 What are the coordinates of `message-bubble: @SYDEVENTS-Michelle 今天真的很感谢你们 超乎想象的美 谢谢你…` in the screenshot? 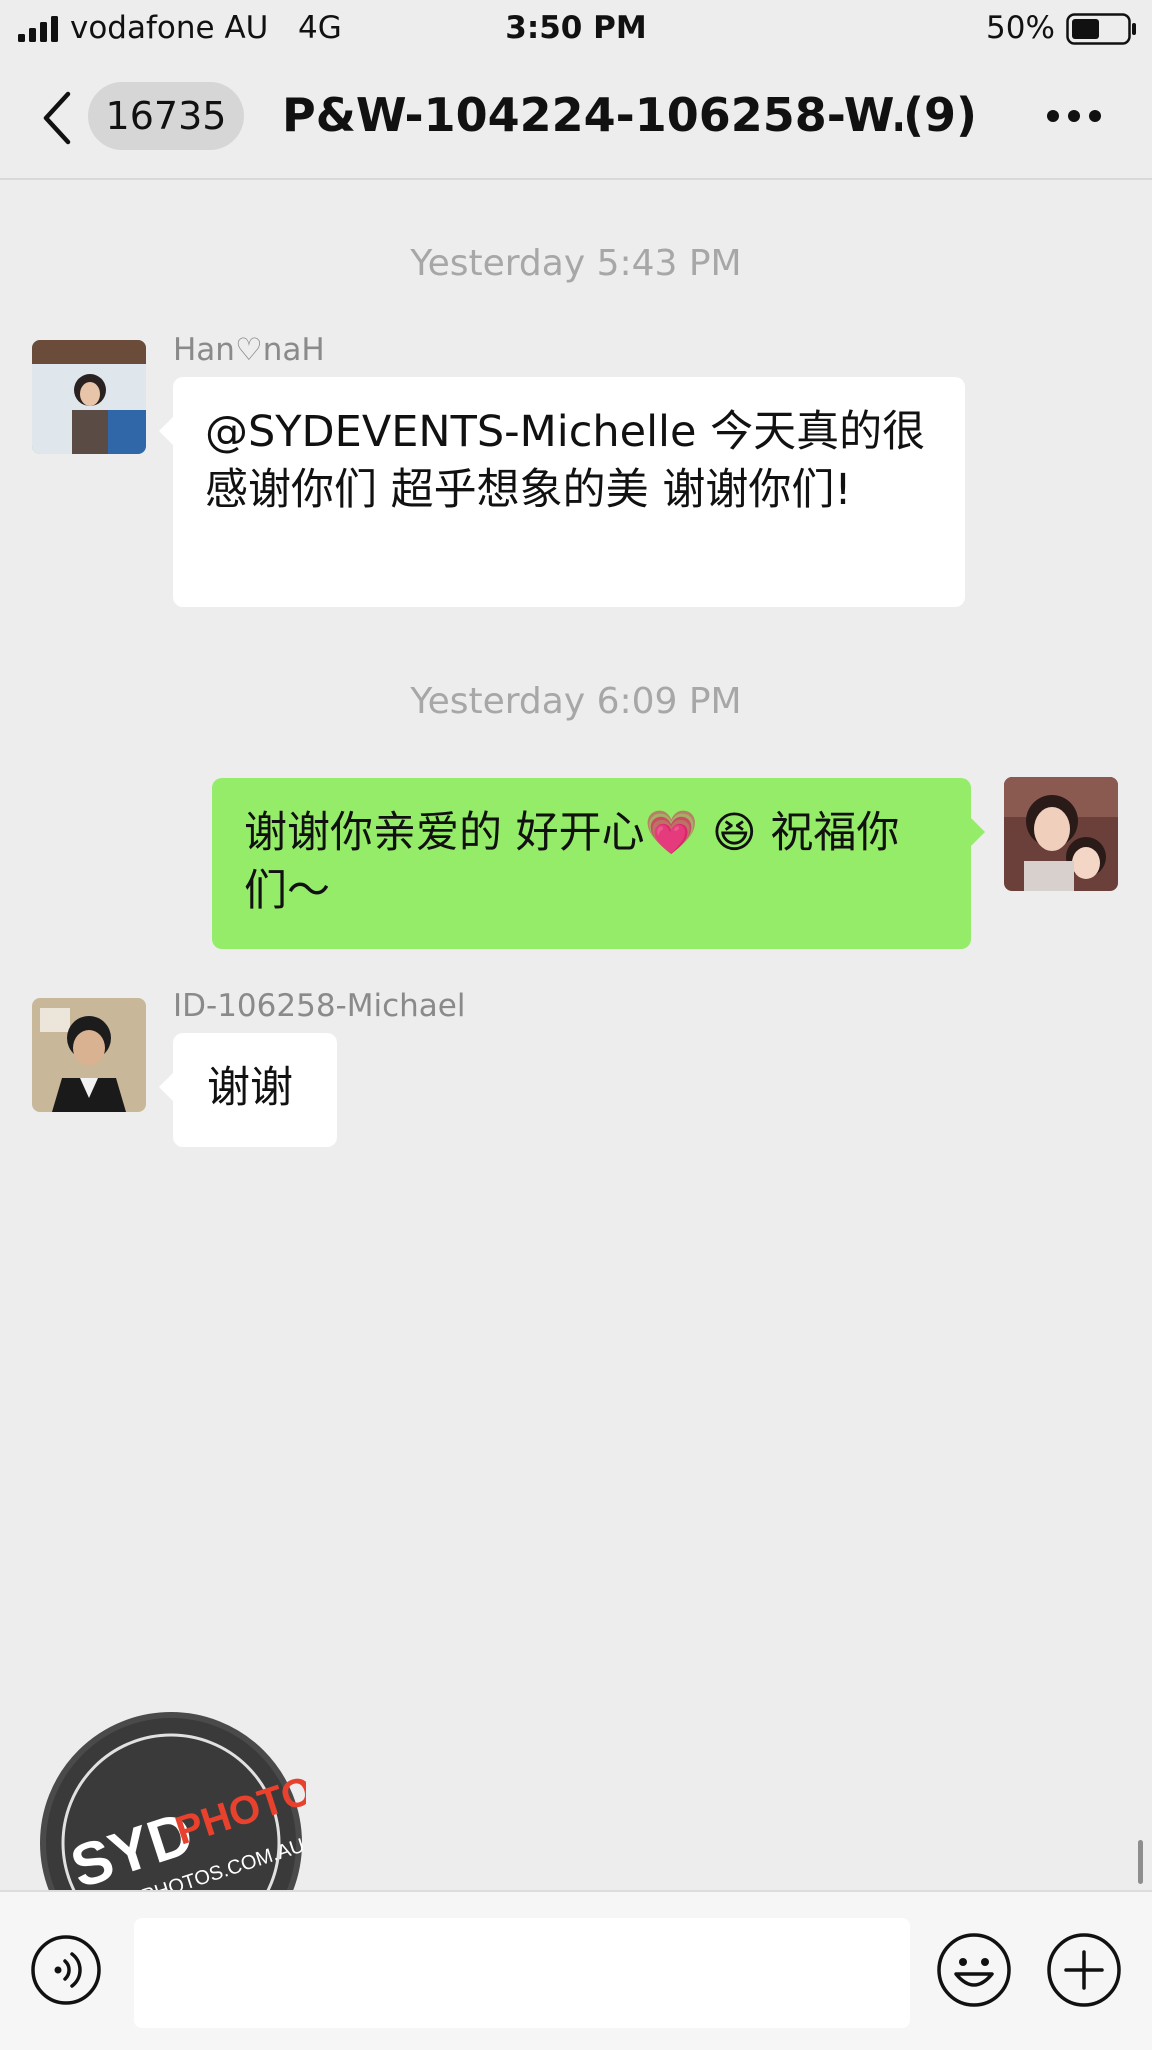 It's located at (562, 492).